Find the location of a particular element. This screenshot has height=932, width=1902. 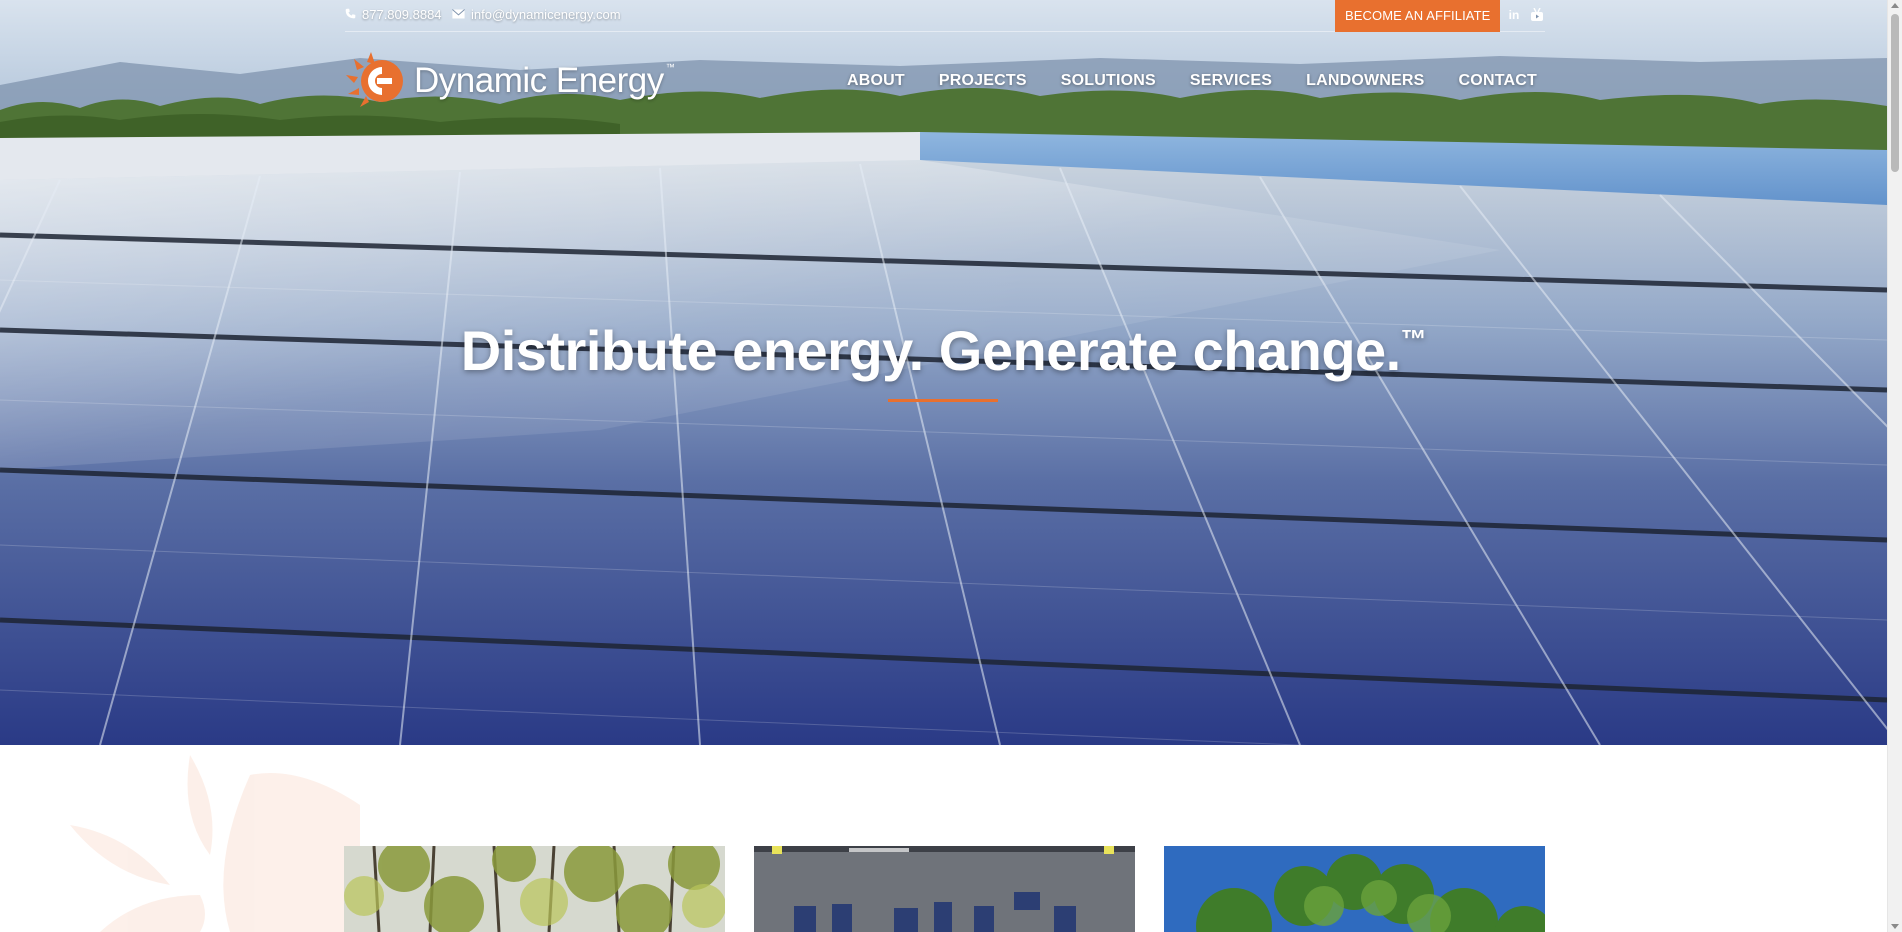

green-trees-sky-photo is located at coordinates (1354, 889).